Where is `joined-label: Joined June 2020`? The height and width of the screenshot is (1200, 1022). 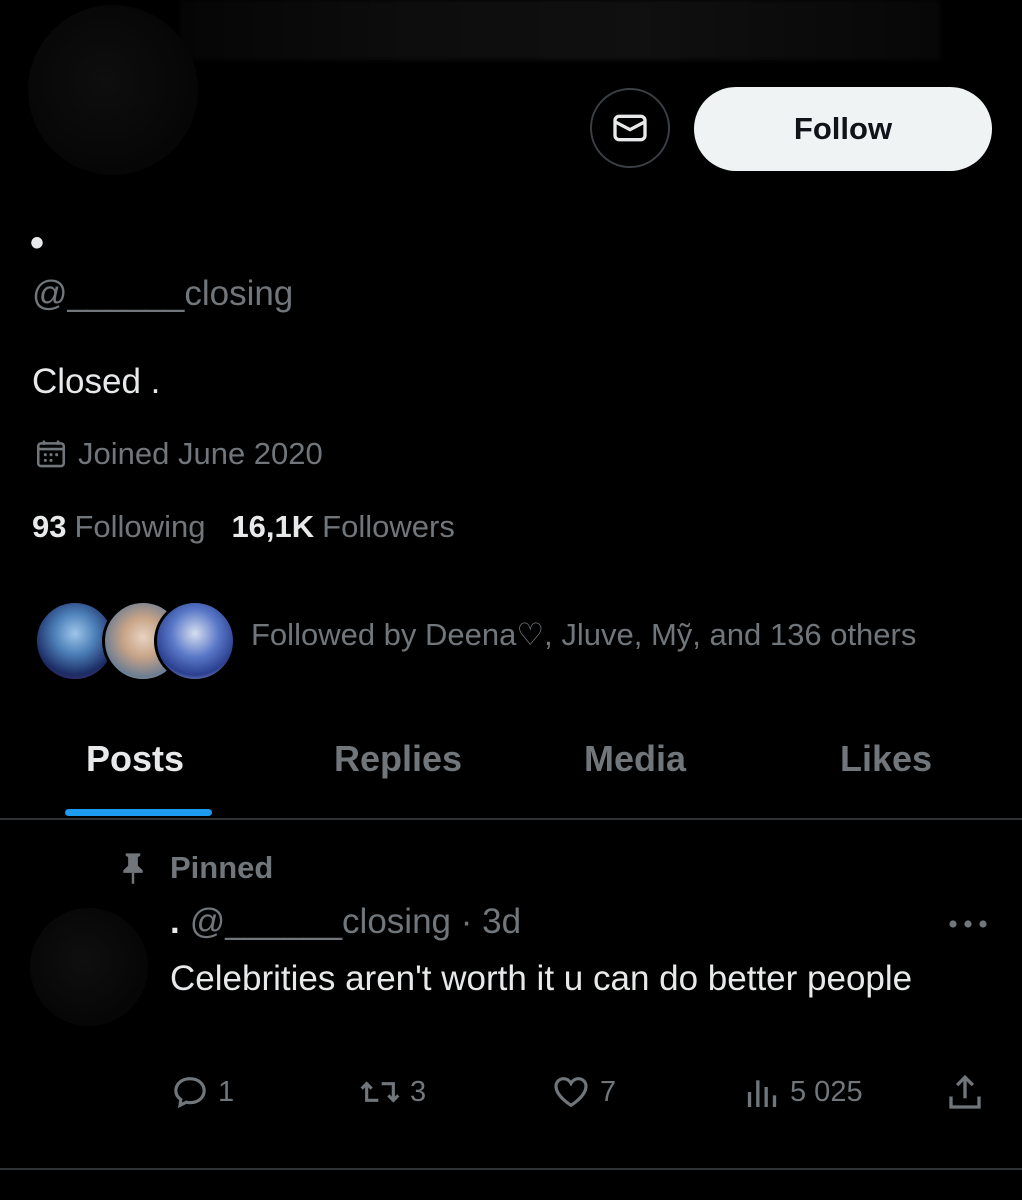 joined-label: Joined June 2020 is located at coordinates (200, 453).